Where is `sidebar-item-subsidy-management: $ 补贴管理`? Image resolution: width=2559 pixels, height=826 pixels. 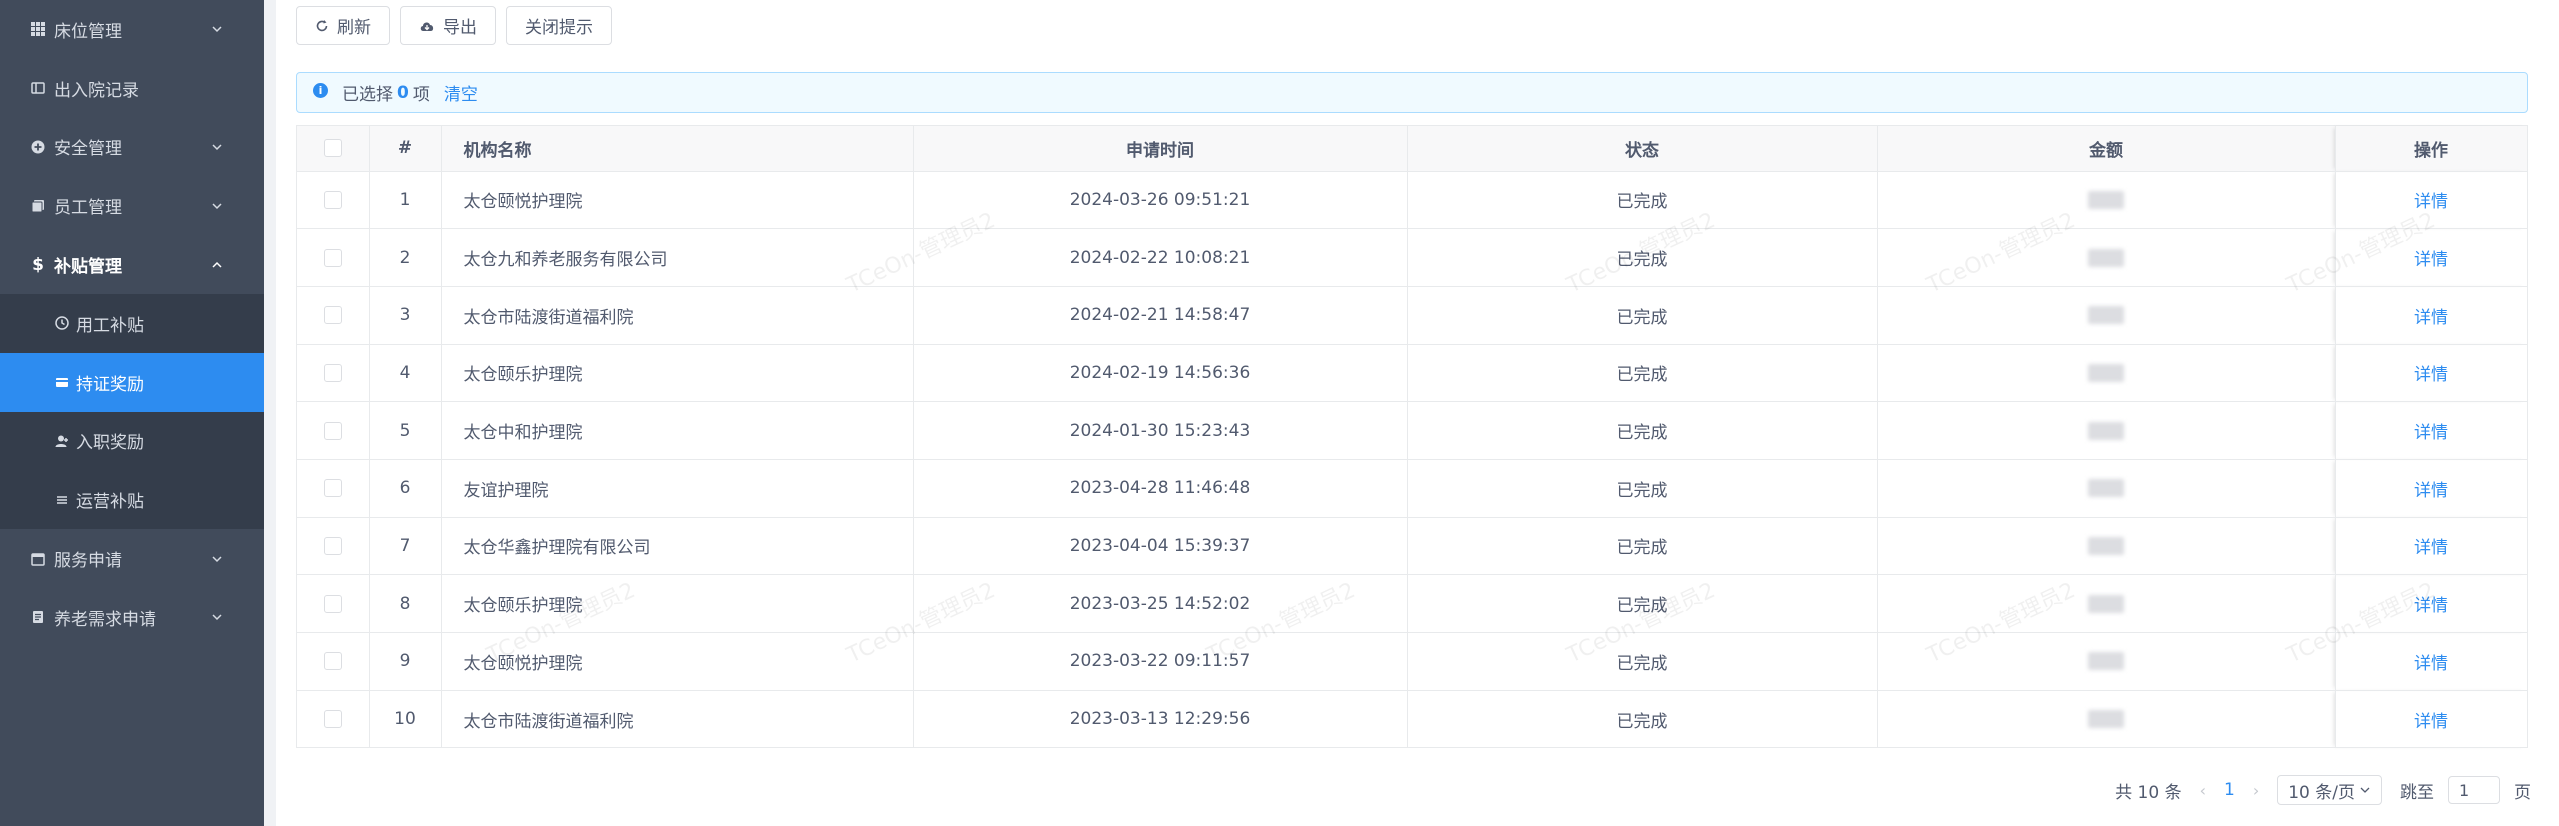
sidebar-item-subsidy-management: $ 补贴管理 is located at coordinates (132, 264).